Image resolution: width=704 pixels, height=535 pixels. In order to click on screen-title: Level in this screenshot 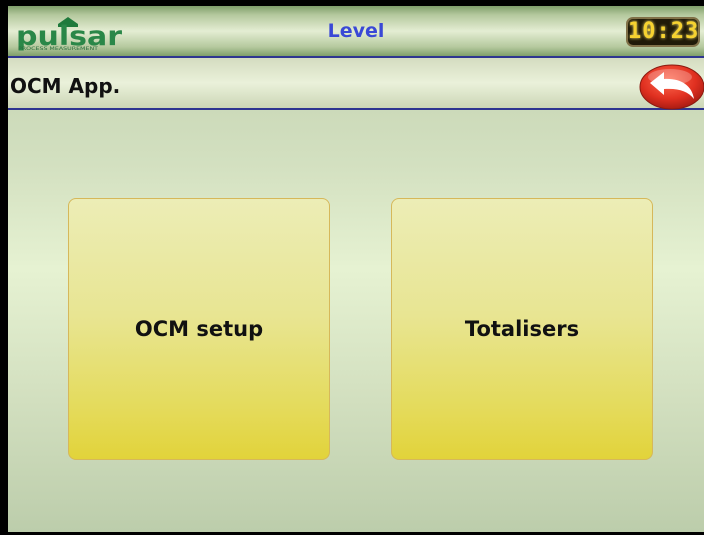, I will do `click(356, 31)`.